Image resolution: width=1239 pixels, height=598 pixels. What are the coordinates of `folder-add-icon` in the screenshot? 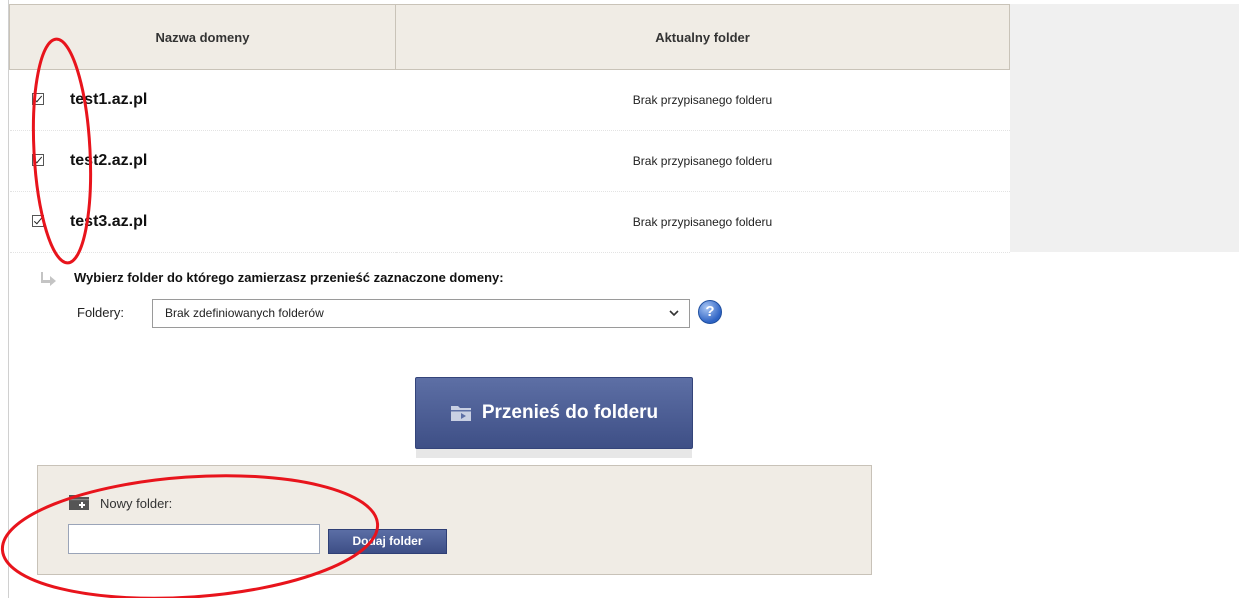 It's located at (79, 502).